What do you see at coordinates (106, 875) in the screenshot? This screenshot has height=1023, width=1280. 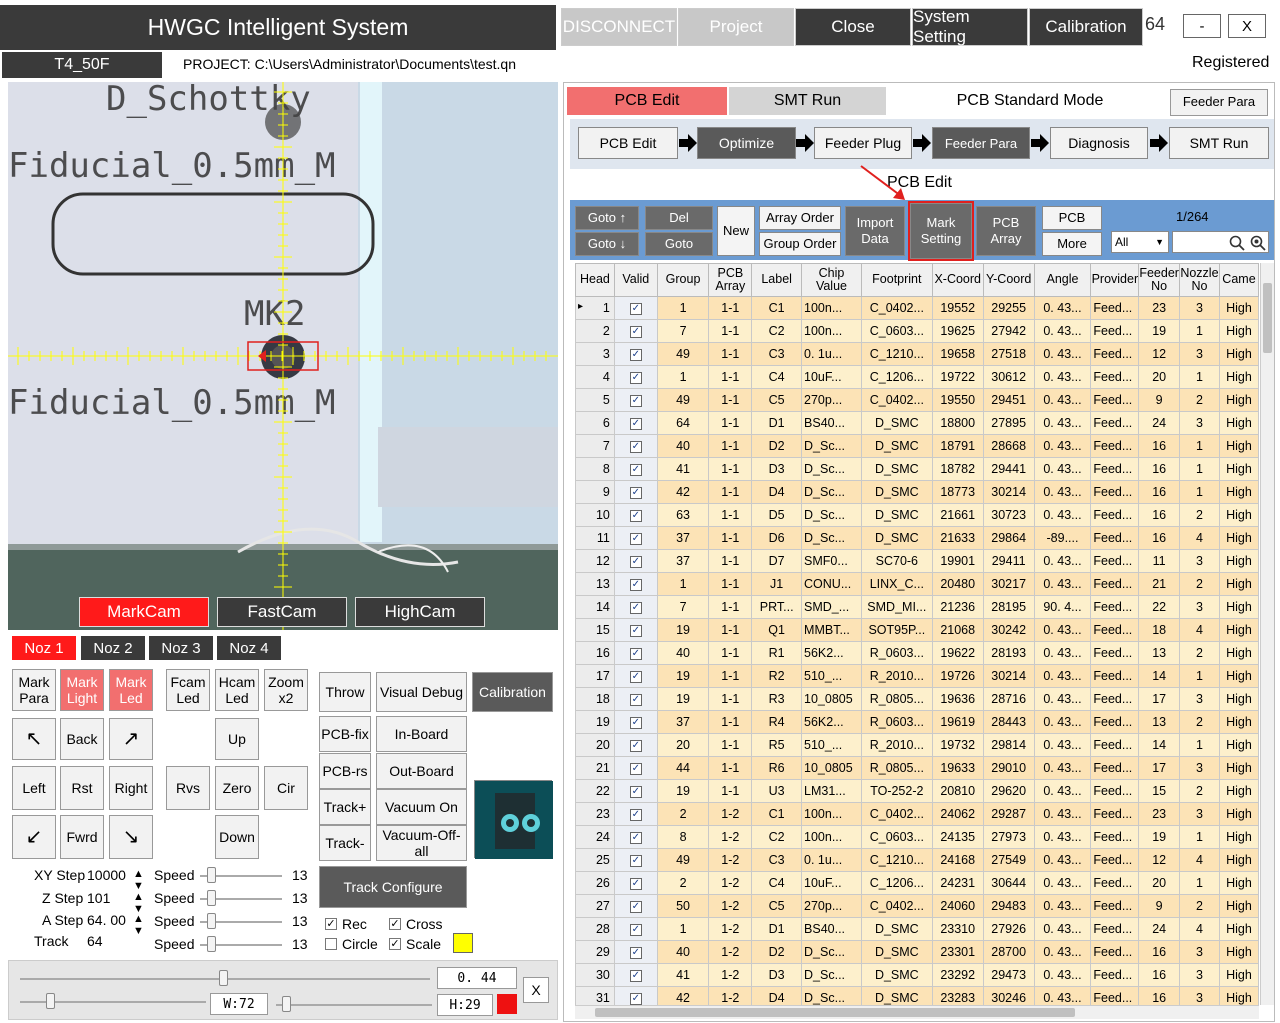 I see `xy-step-value: 10000` at bounding box center [106, 875].